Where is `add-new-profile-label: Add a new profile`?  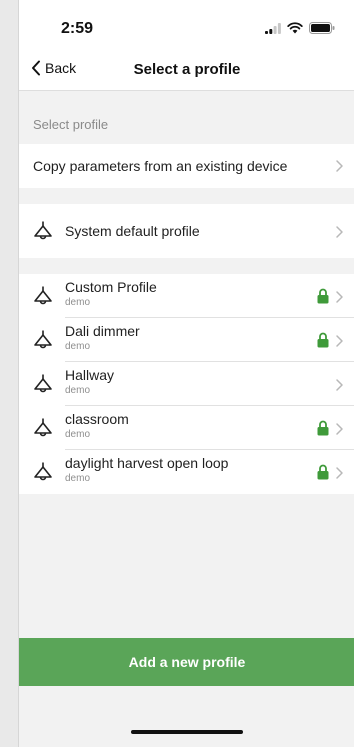
add-new-profile-label: Add a new profile is located at coordinates (187, 662).